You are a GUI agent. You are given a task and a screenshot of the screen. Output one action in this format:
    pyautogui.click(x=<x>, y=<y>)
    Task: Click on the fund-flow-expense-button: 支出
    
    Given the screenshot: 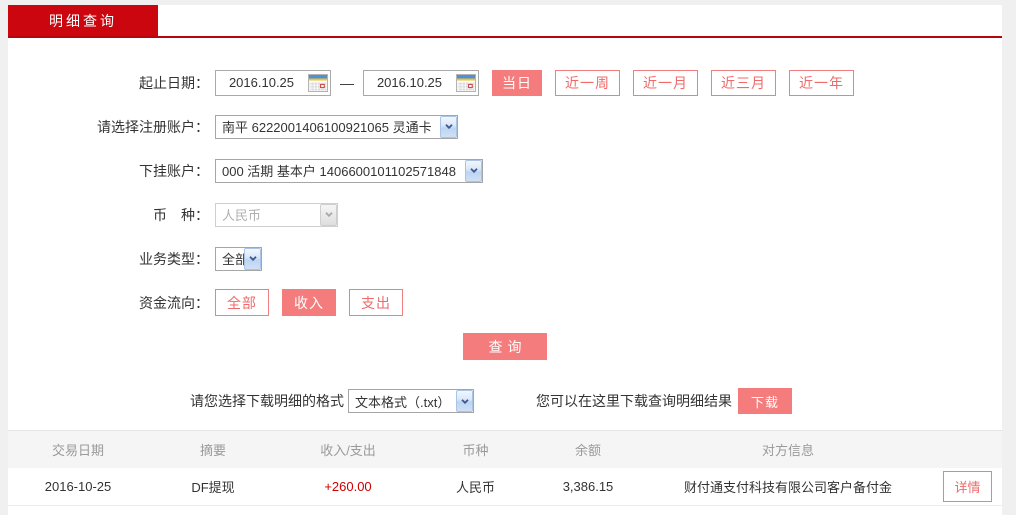 What is the action you would take?
    pyautogui.click(x=376, y=302)
    